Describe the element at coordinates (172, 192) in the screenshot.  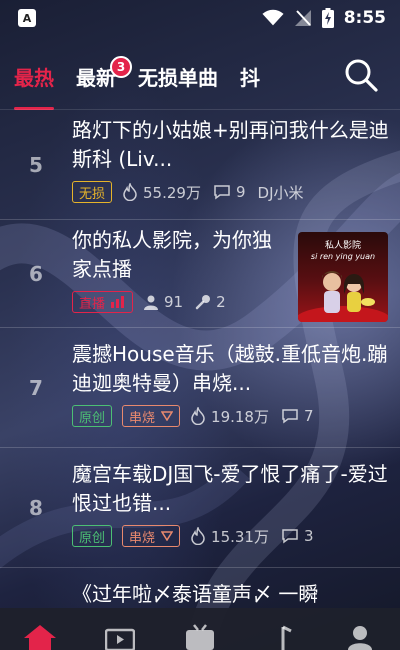
I see `play-count: 55.29万` at that location.